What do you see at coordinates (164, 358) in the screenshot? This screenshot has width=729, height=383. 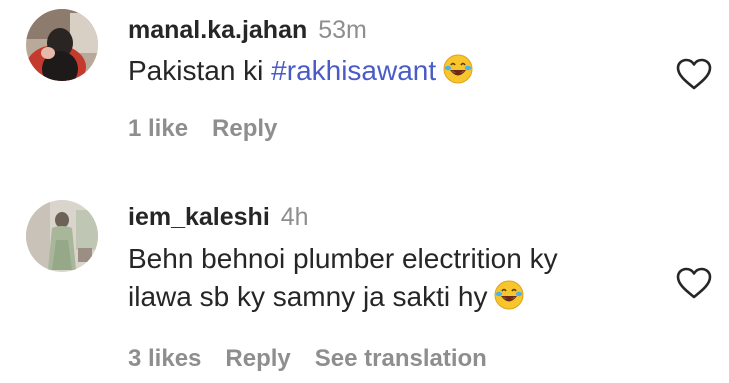 I see `likes-count: 3 likes` at bounding box center [164, 358].